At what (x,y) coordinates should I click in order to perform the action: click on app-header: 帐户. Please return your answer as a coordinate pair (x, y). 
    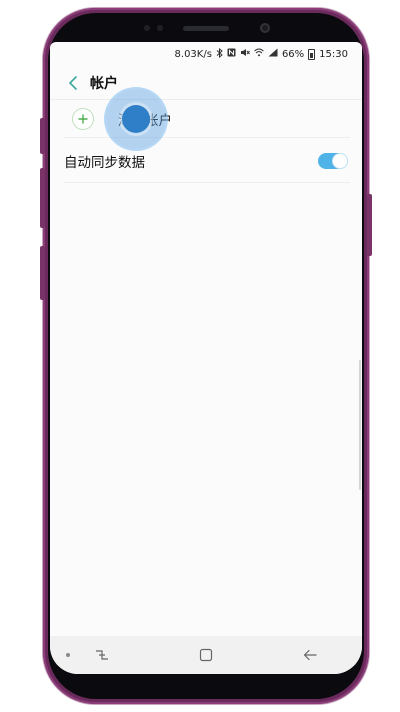
    Looking at the image, I should click on (206, 83).